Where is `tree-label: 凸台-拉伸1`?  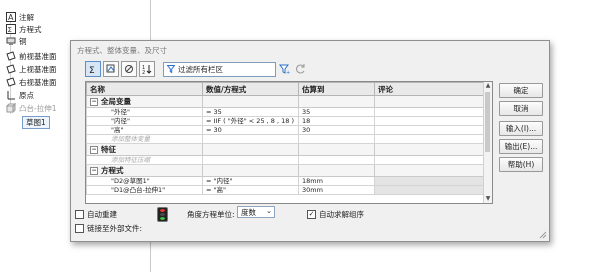
tree-label: 凸台-拉伸1 is located at coordinates (38, 108).